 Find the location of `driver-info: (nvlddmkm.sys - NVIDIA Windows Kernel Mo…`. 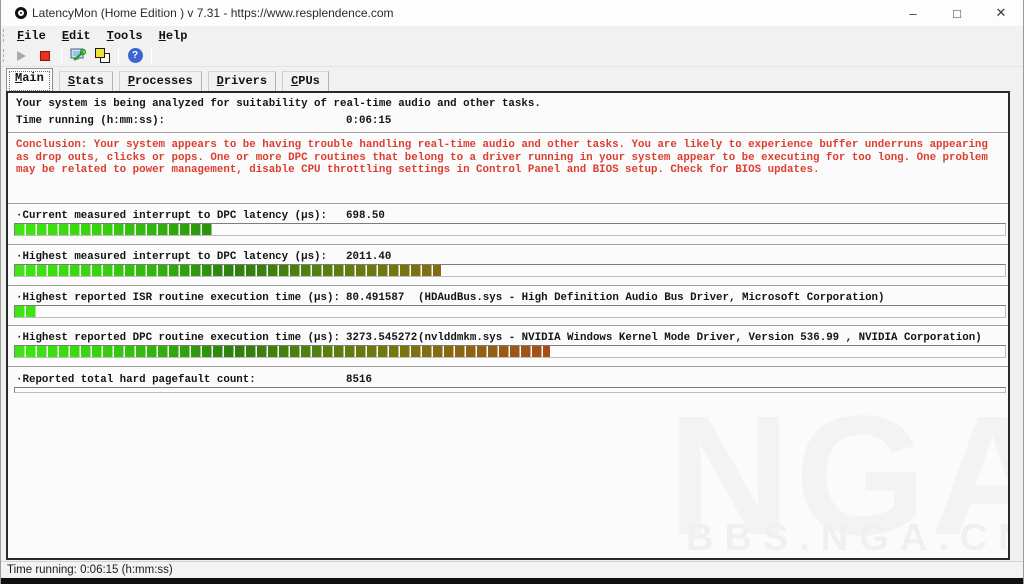

driver-info: (nvlddmkm.sys - NVIDIA Windows Kernel Mo… is located at coordinates (700, 338).